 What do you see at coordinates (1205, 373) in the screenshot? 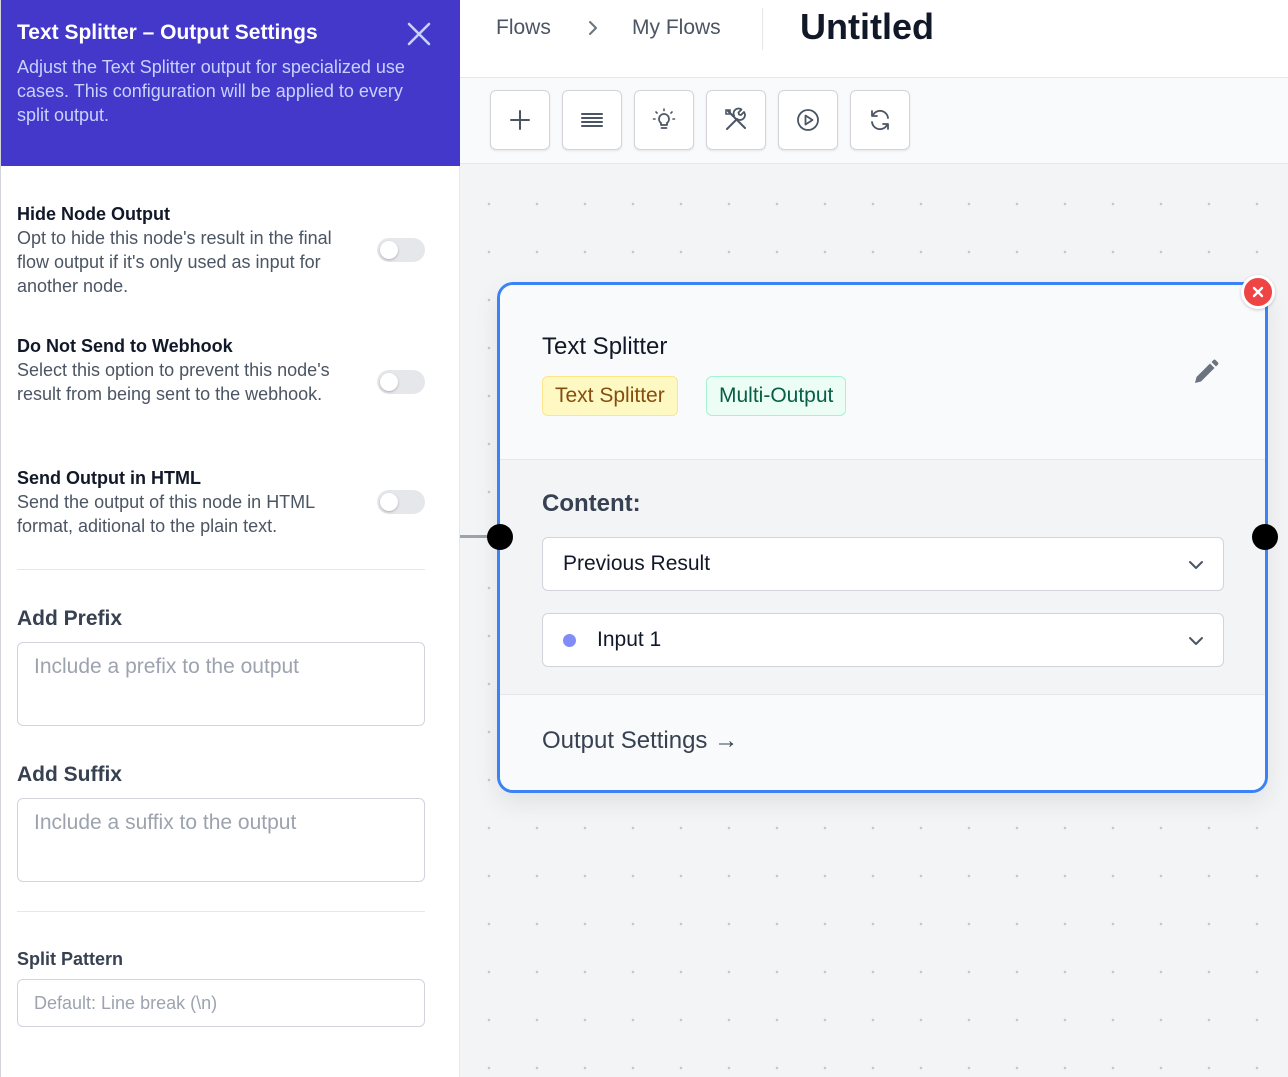
I see `pencil-icon` at bounding box center [1205, 373].